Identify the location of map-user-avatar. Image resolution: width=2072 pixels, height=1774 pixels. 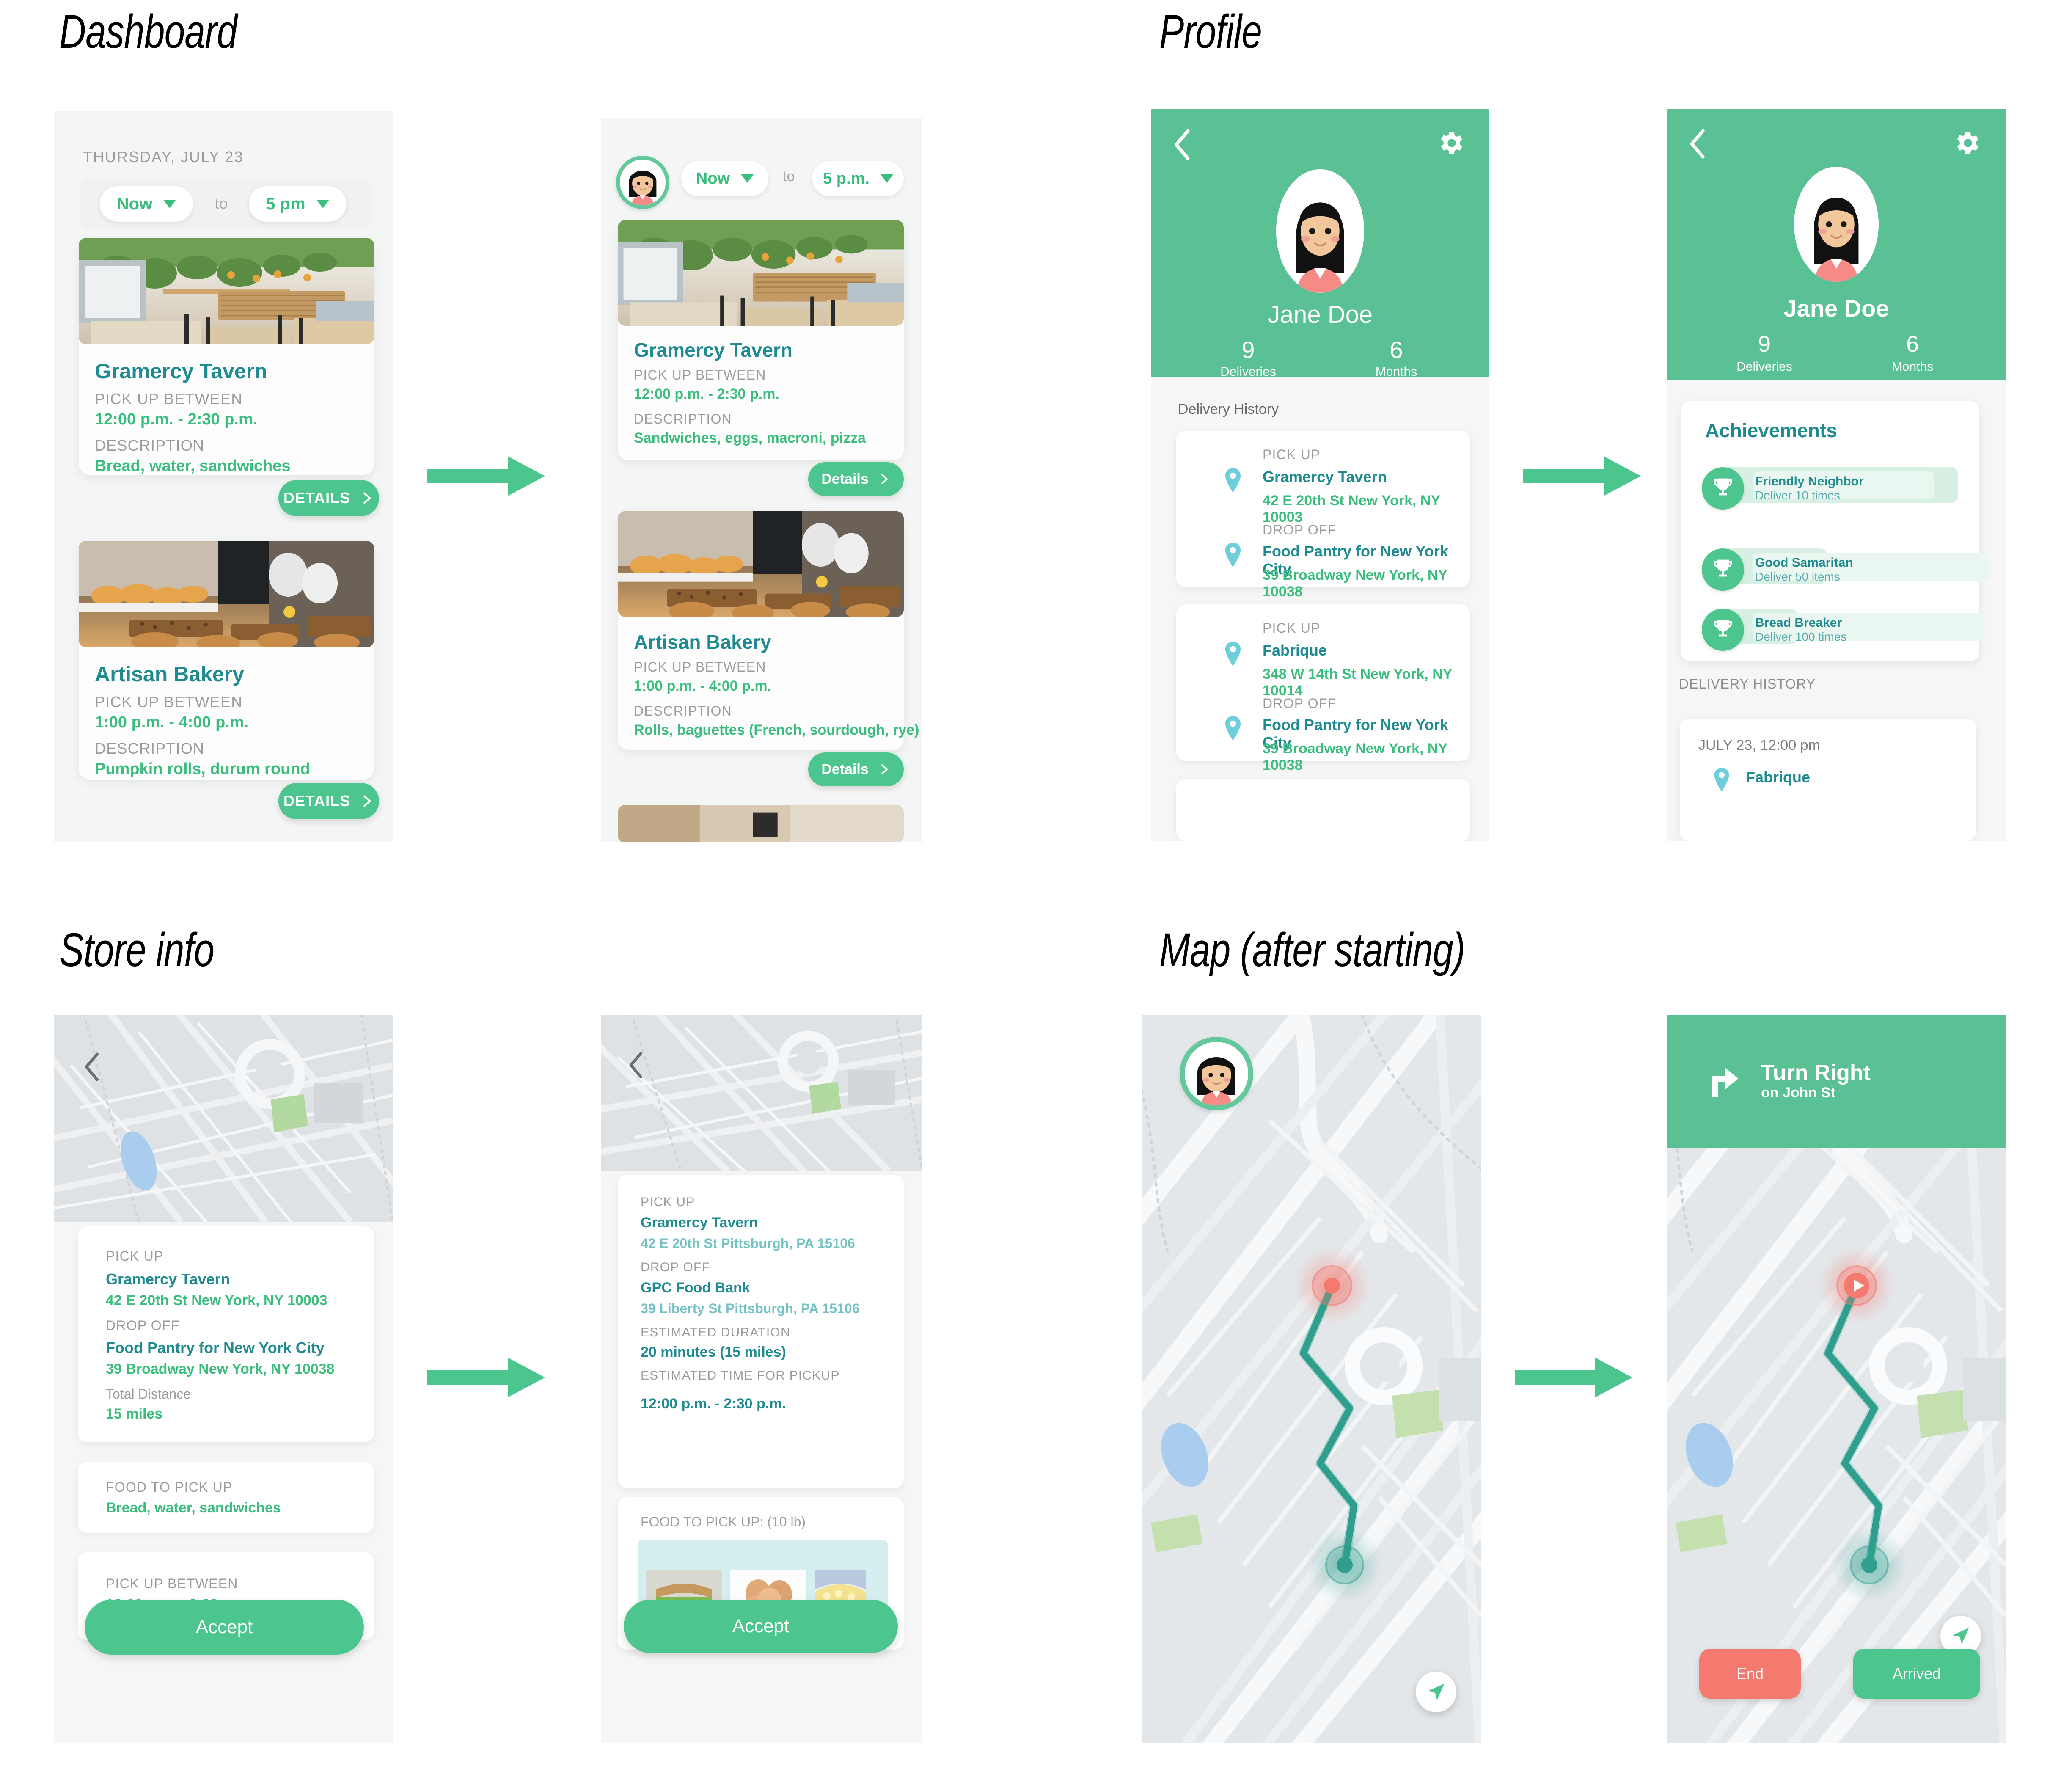
(1216, 1073).